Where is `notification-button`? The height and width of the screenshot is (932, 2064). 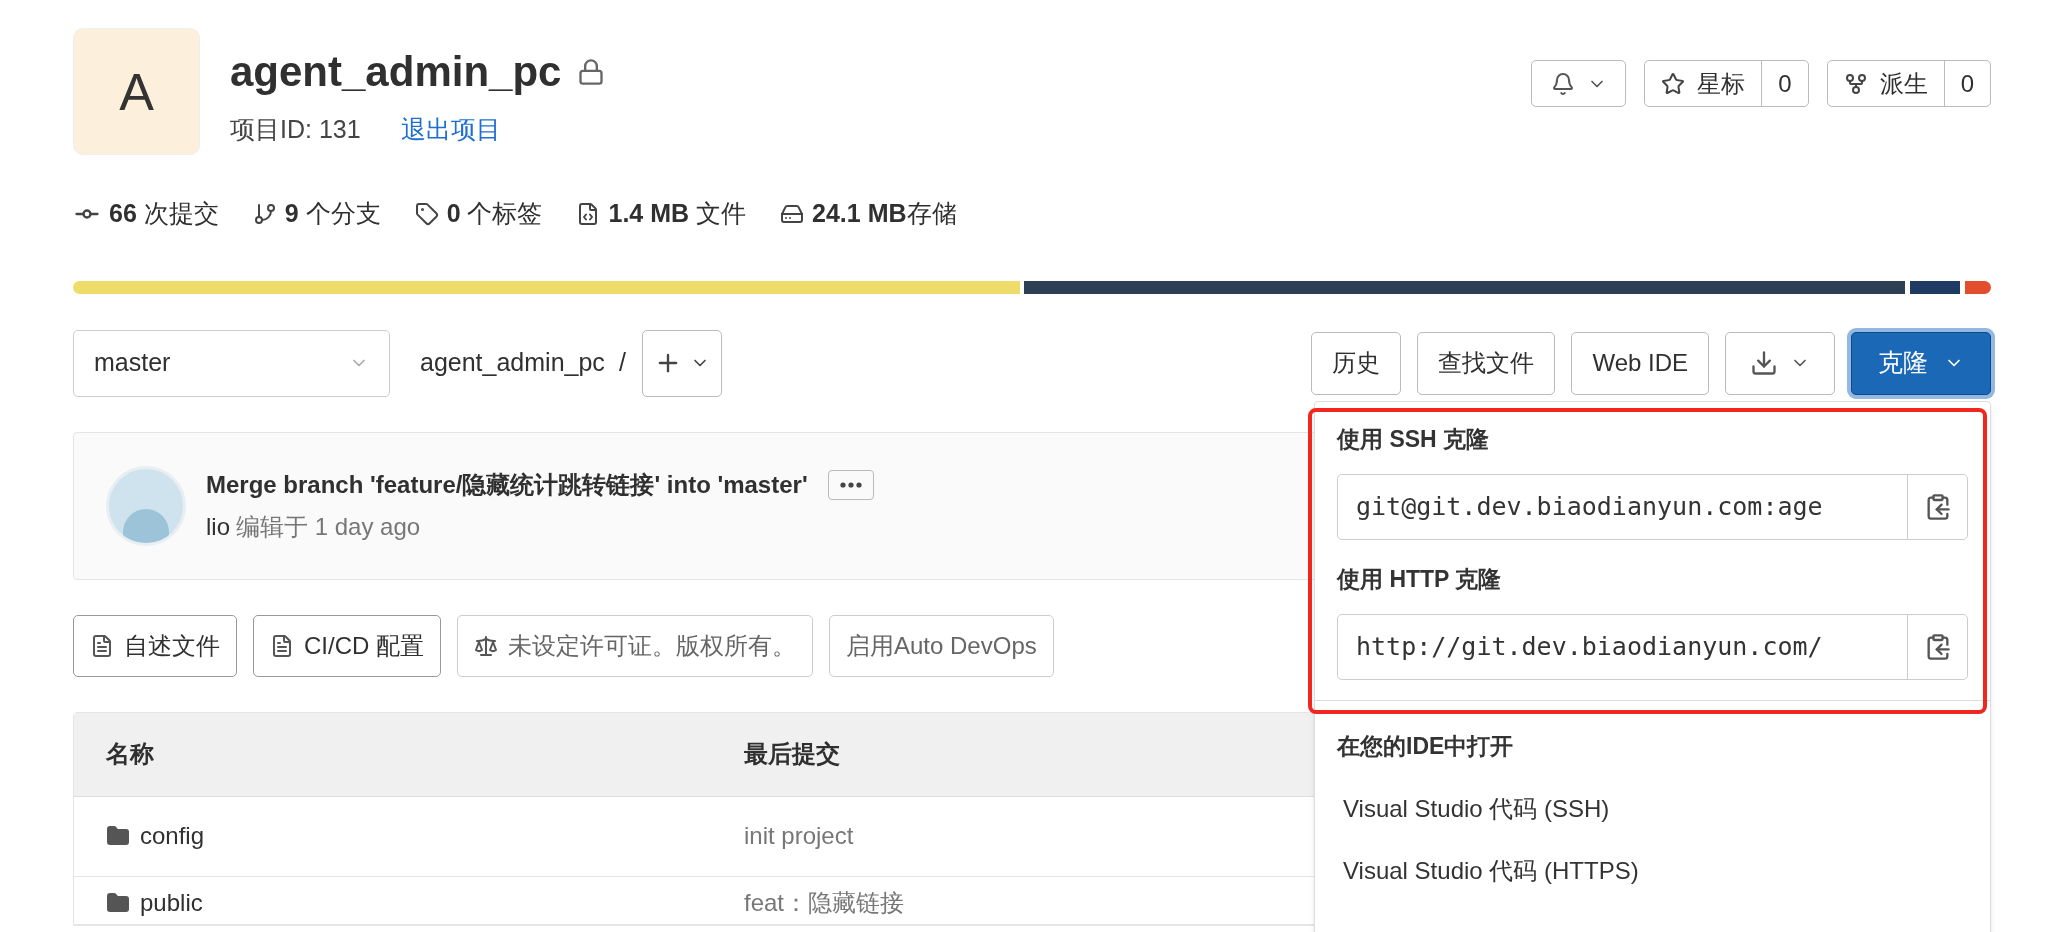 notification-button is located at coordinates (1579, 83).